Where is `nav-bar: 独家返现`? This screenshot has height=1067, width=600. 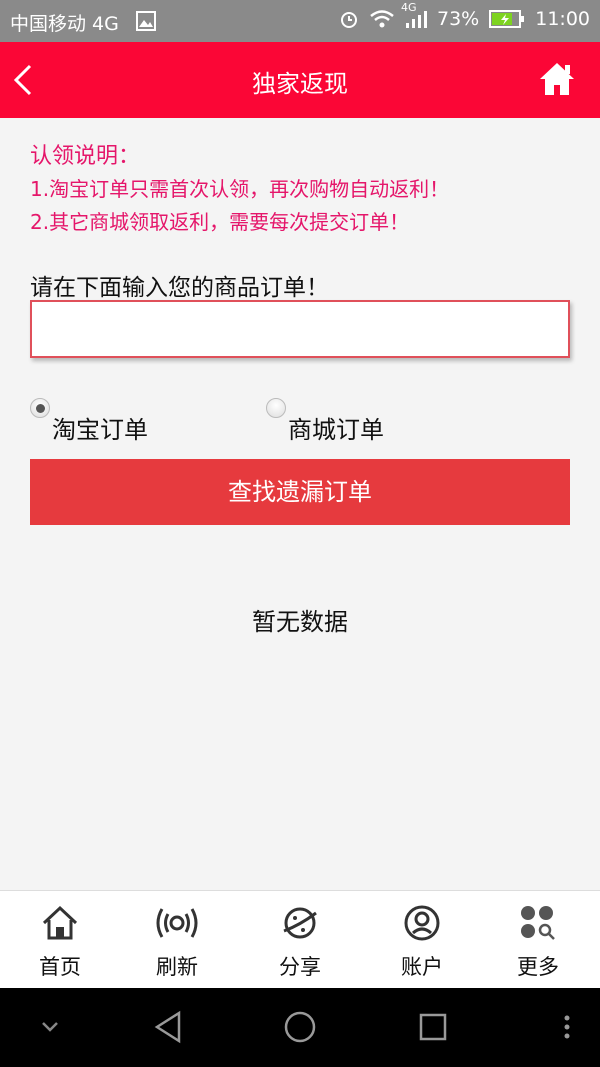
nav-bar: 独家返现 is located at coordinates (300, 80).